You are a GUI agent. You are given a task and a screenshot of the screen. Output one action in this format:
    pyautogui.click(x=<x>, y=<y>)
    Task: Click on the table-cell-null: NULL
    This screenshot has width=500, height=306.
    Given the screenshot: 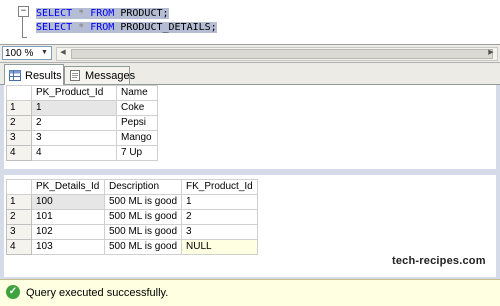 What is the action you would take?
    pyautogui.click(x=219, y=247)
    